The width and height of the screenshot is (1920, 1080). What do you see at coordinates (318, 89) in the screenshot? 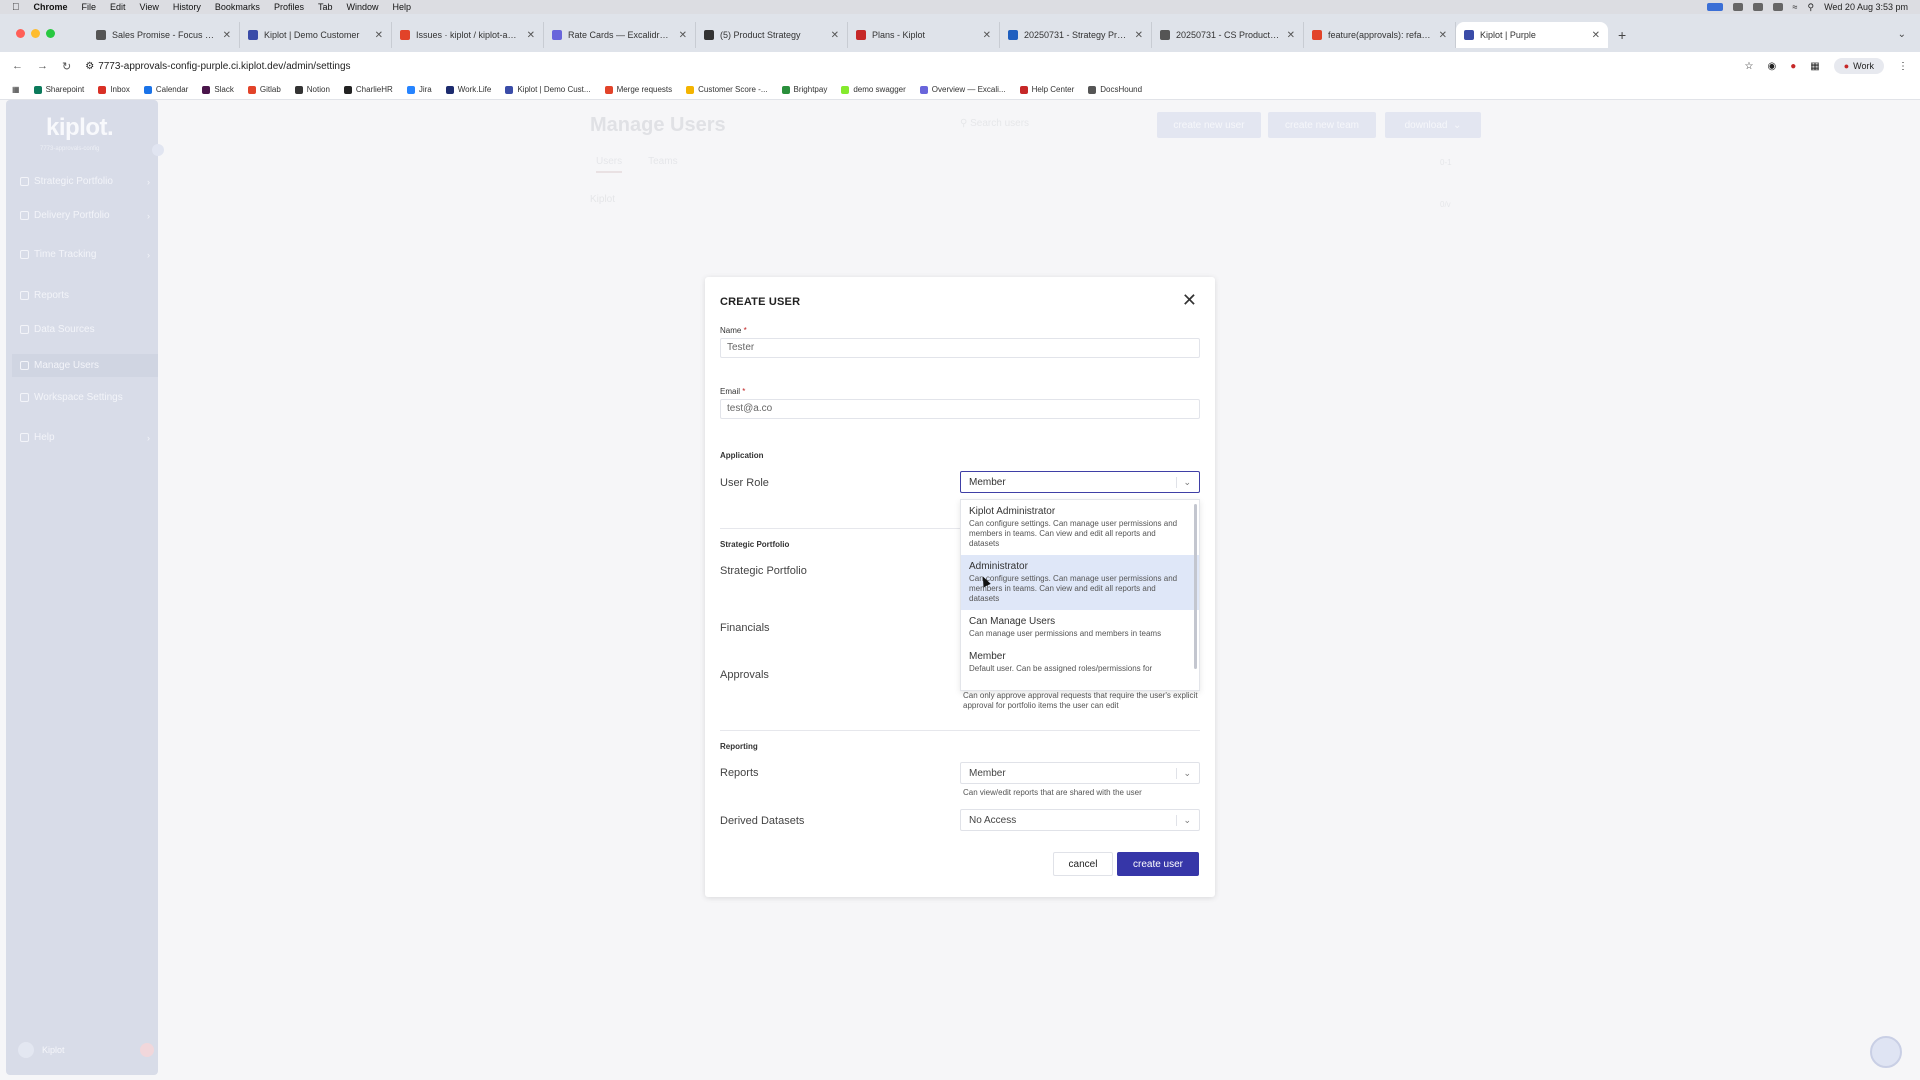
I see `bookmark-label: Notion` at bounding box center [318, 89].